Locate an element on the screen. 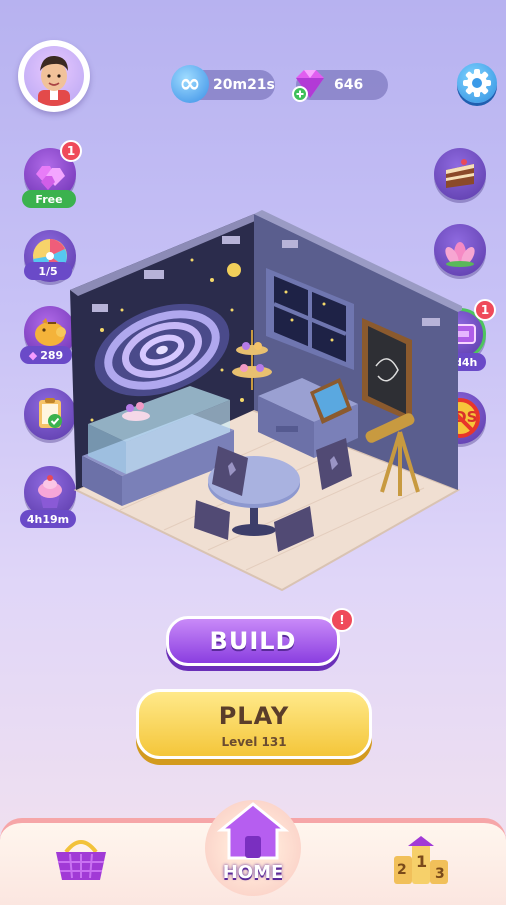  nav-leaderboard-button: 2 1 3 is located at coordinates (421, 861).